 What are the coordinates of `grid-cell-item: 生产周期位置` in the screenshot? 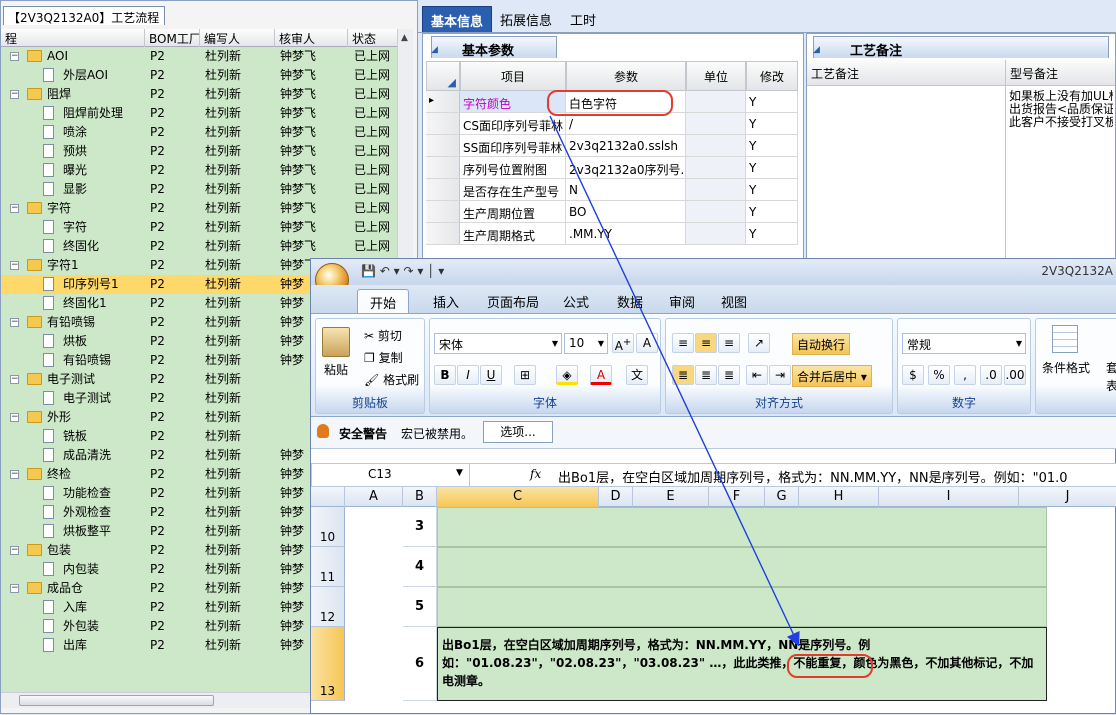 It's located at (513, 212).